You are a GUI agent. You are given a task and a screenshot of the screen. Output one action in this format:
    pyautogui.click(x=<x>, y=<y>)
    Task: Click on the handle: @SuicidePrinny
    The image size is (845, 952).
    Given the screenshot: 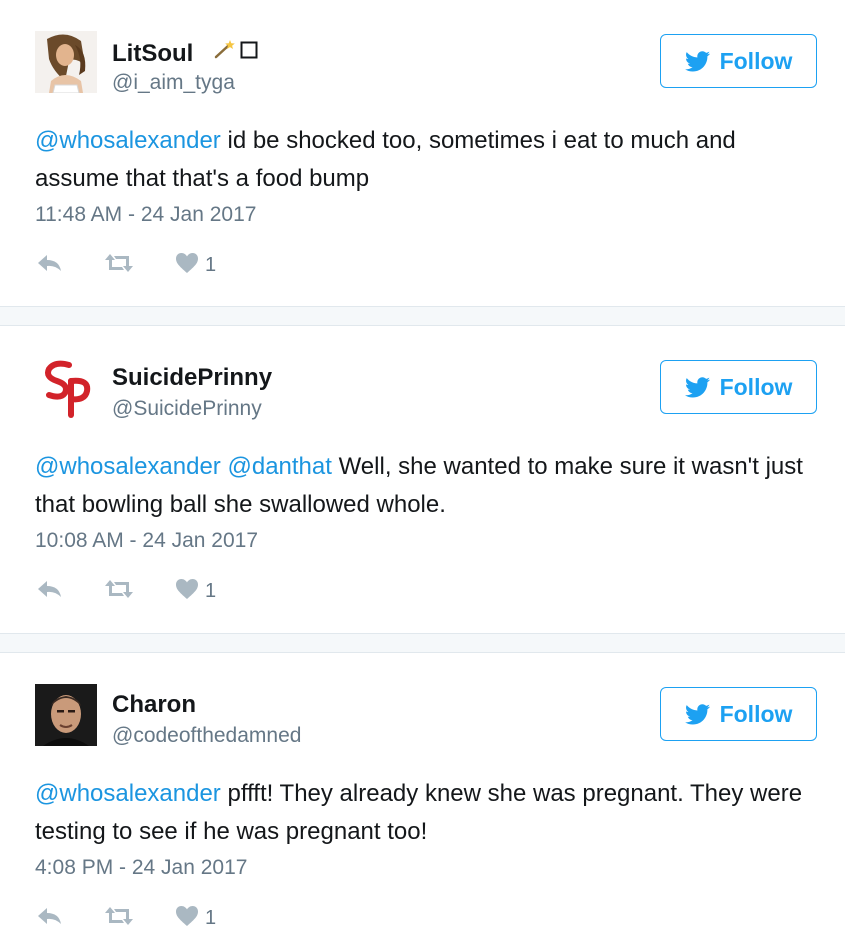 What is the action you would take?
    pyautogui.click(x=187, y=409)
    